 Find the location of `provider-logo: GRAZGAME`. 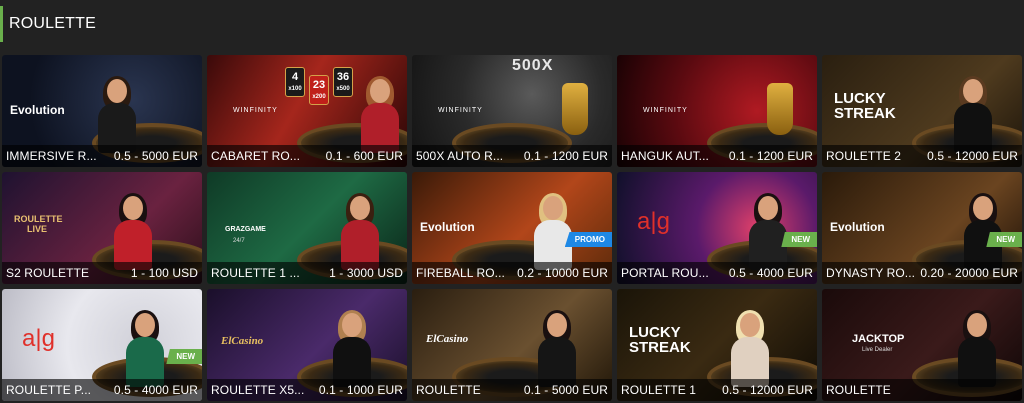

provider-logo: GRAZGAME is located at coordinates (245, 229).